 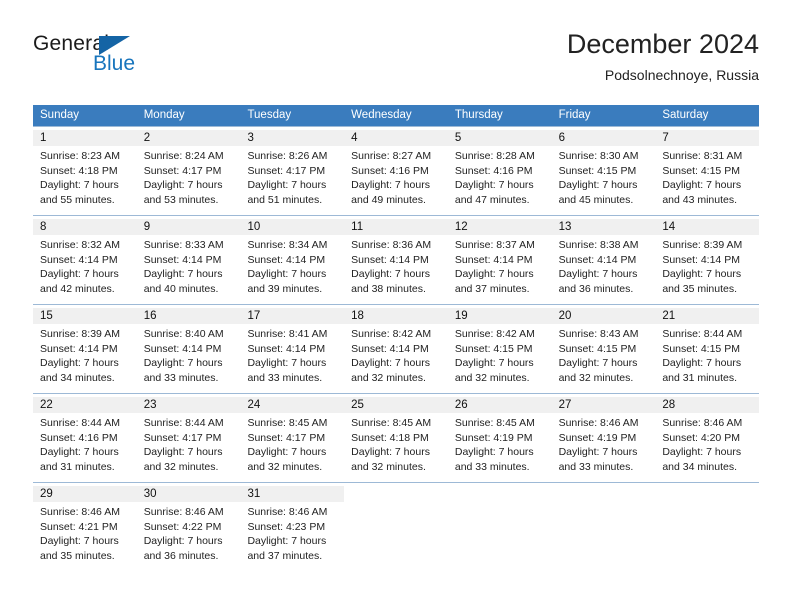 What do you see at coordinates (707, 405) in the screenshot?
I see `day-number: 28` at bounding box center [707, 405].